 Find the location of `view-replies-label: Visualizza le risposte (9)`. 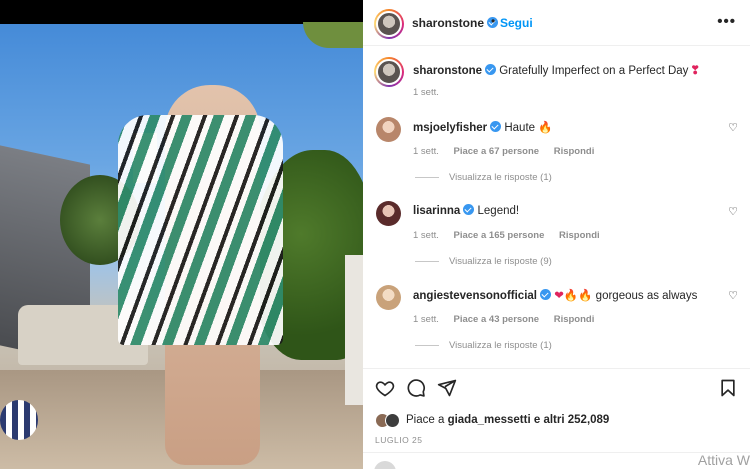

view-replies-label: Visualizza le risposte (9) is located at coordinates (500, 261).